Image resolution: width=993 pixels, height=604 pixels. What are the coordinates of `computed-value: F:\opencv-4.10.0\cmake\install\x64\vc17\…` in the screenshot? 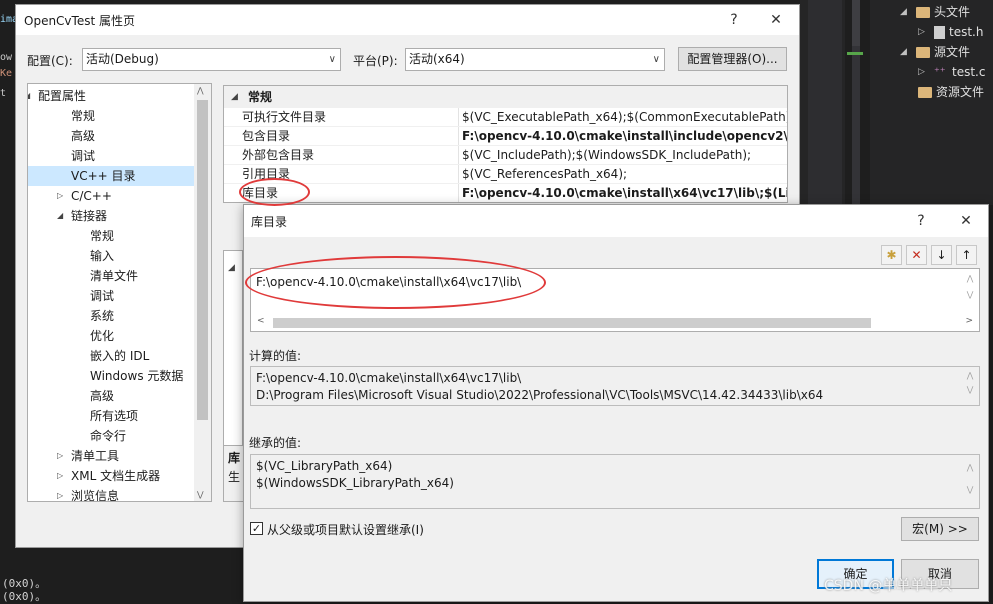 It's located at (389, 378).